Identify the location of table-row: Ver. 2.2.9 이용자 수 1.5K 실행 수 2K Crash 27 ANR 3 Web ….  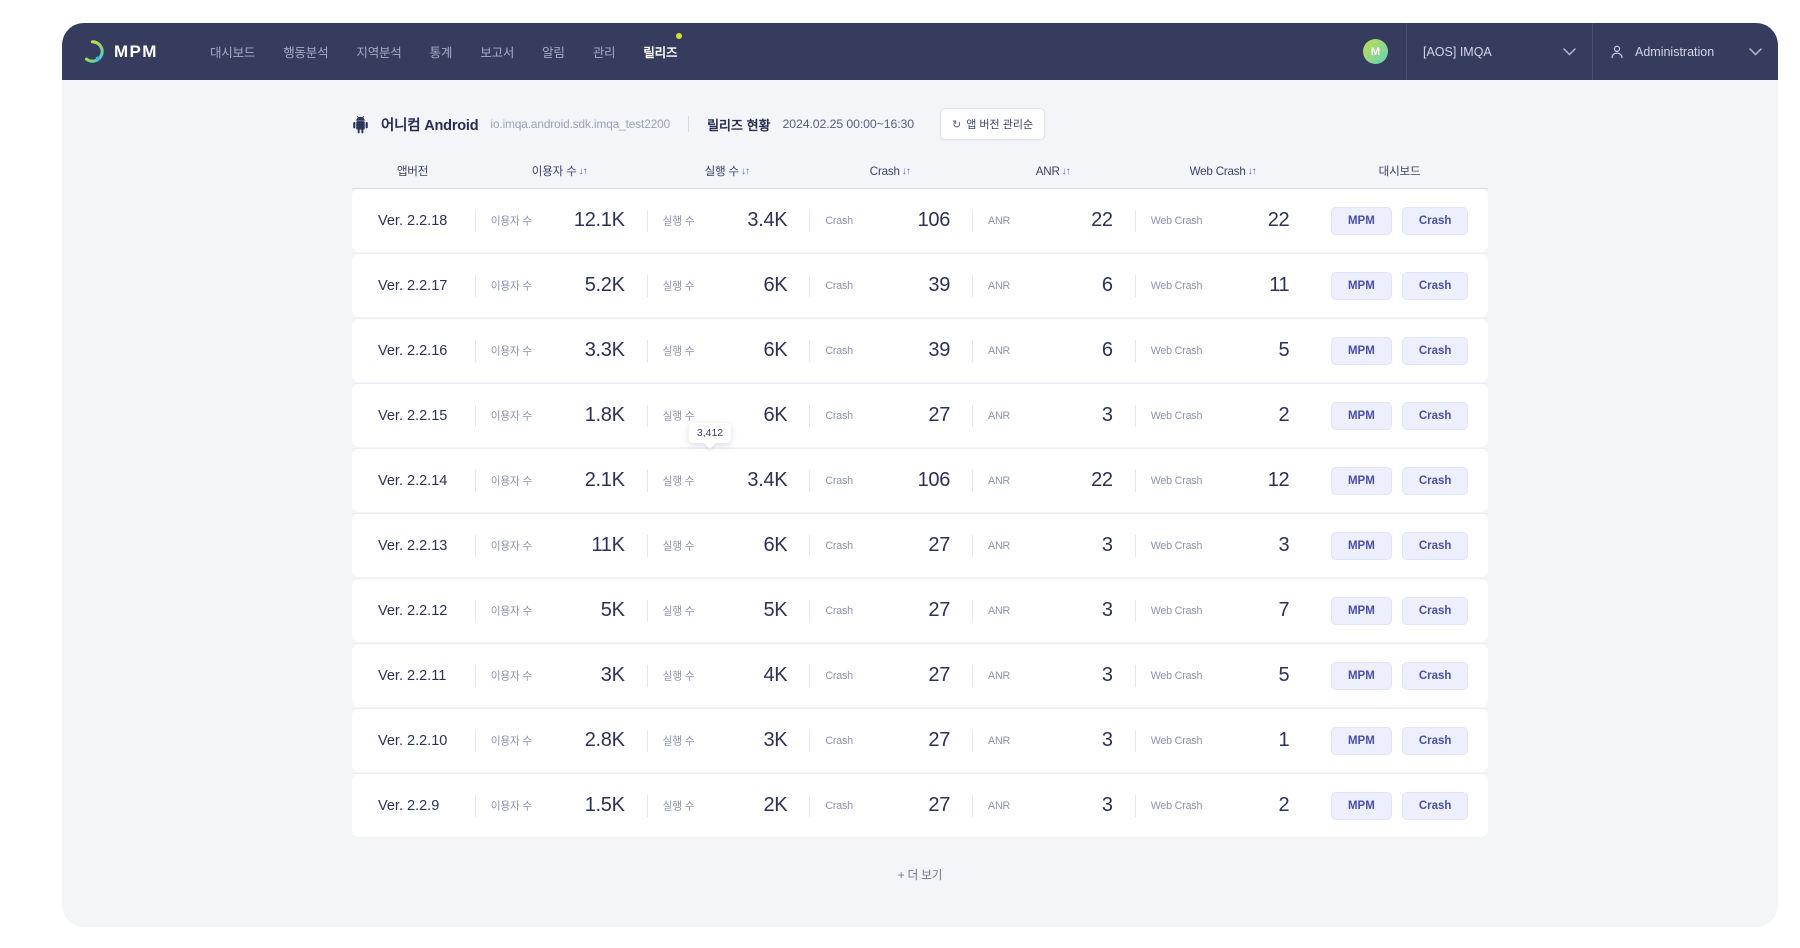
(920, 805).